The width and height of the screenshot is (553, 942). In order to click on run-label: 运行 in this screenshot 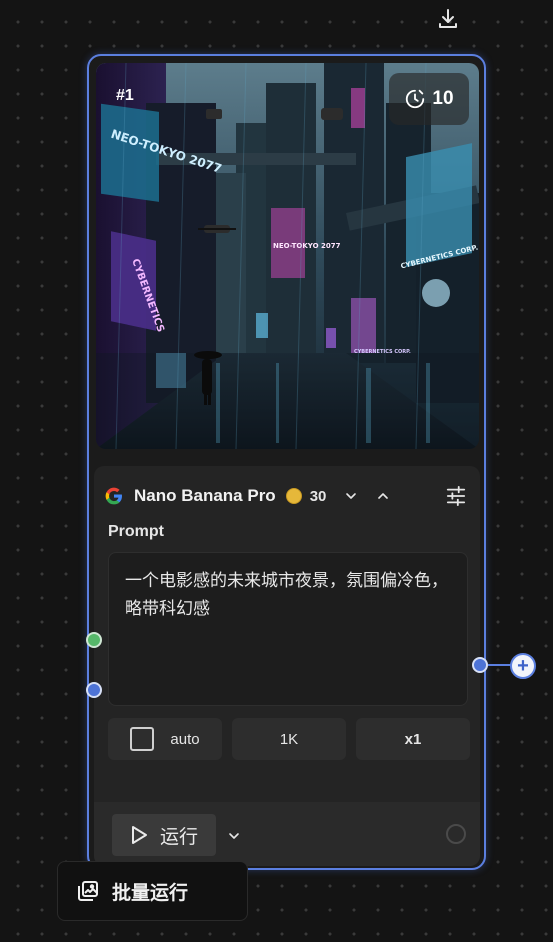, I will do `click(178, 837)`.